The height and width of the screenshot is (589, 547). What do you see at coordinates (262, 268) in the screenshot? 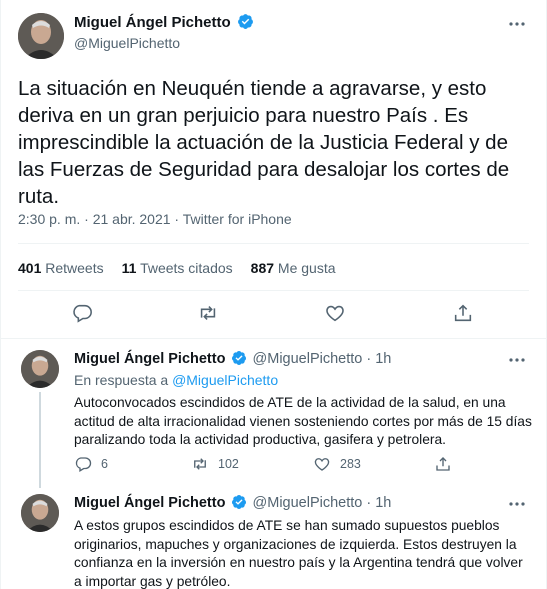
I see `likes-count: 887` at bounding box center [262, 268].